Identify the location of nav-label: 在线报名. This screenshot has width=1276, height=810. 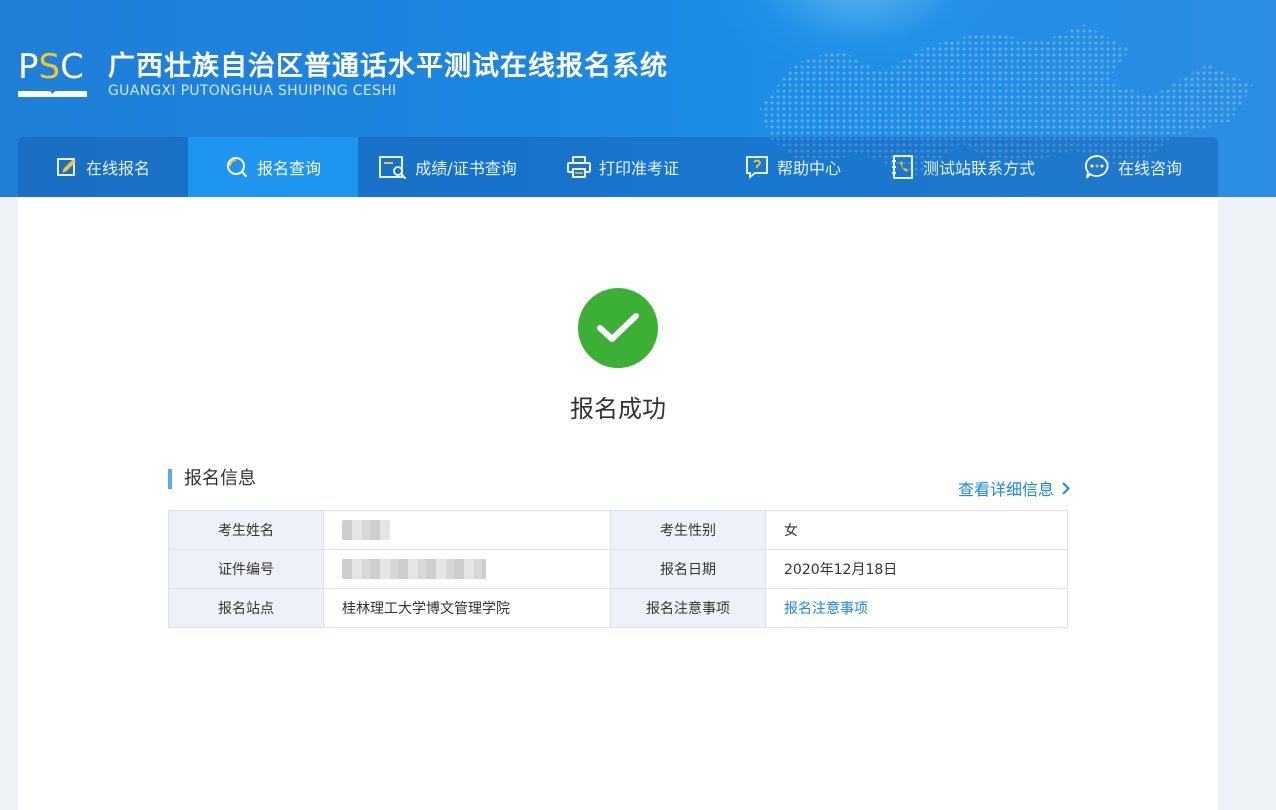
(117, 168).